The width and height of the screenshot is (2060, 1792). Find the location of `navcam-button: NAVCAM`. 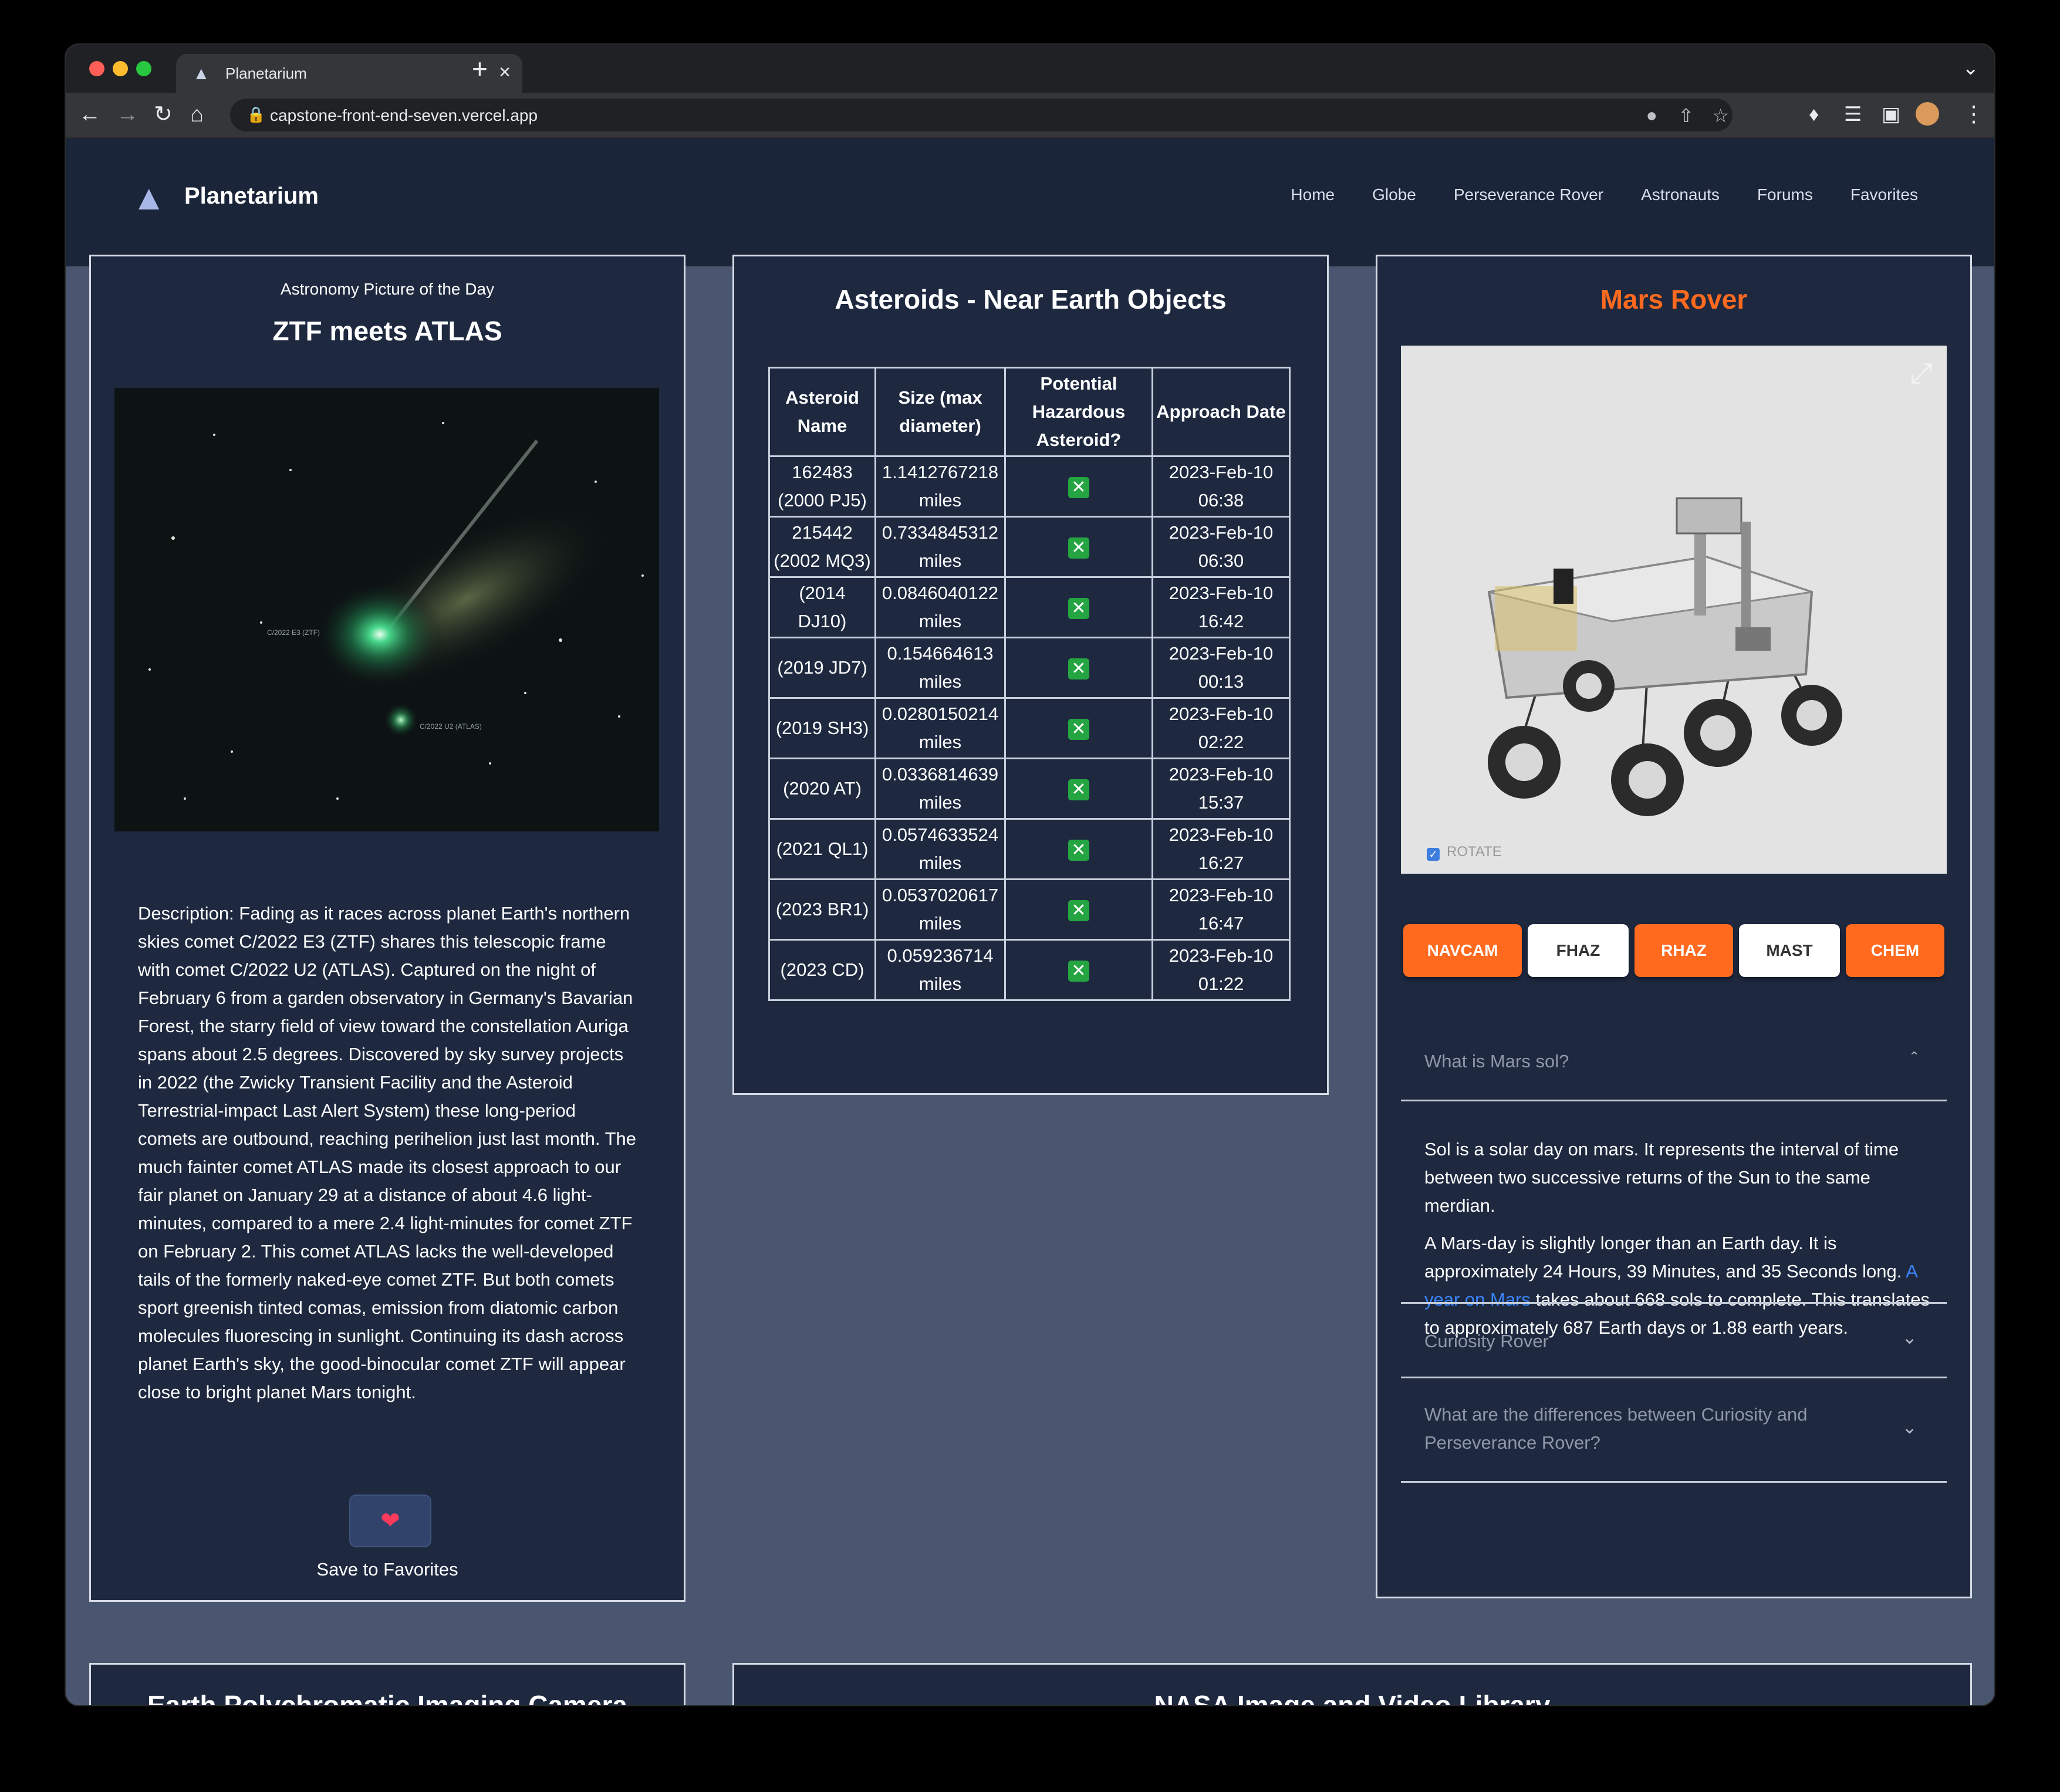

navcam-button: NAVCAM is located at coordinates (1462, 951).